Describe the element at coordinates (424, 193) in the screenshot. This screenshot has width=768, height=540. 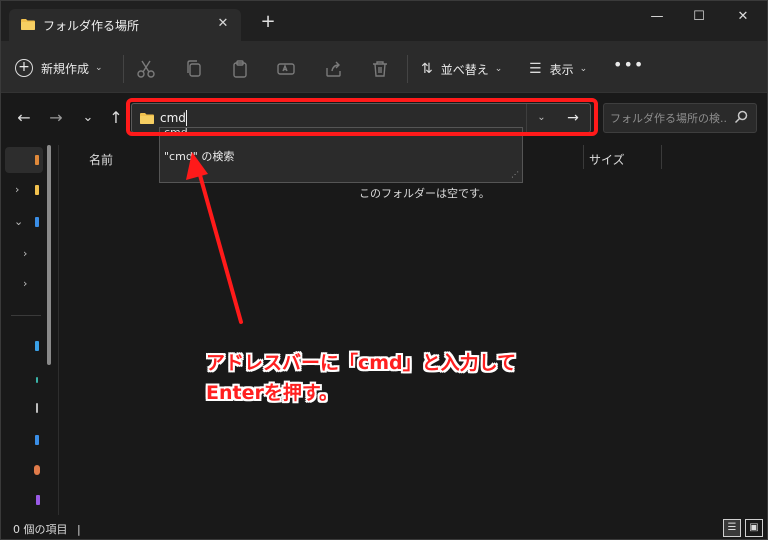
I see `empty-folder-message: このフォルダーは空です。` at that location.